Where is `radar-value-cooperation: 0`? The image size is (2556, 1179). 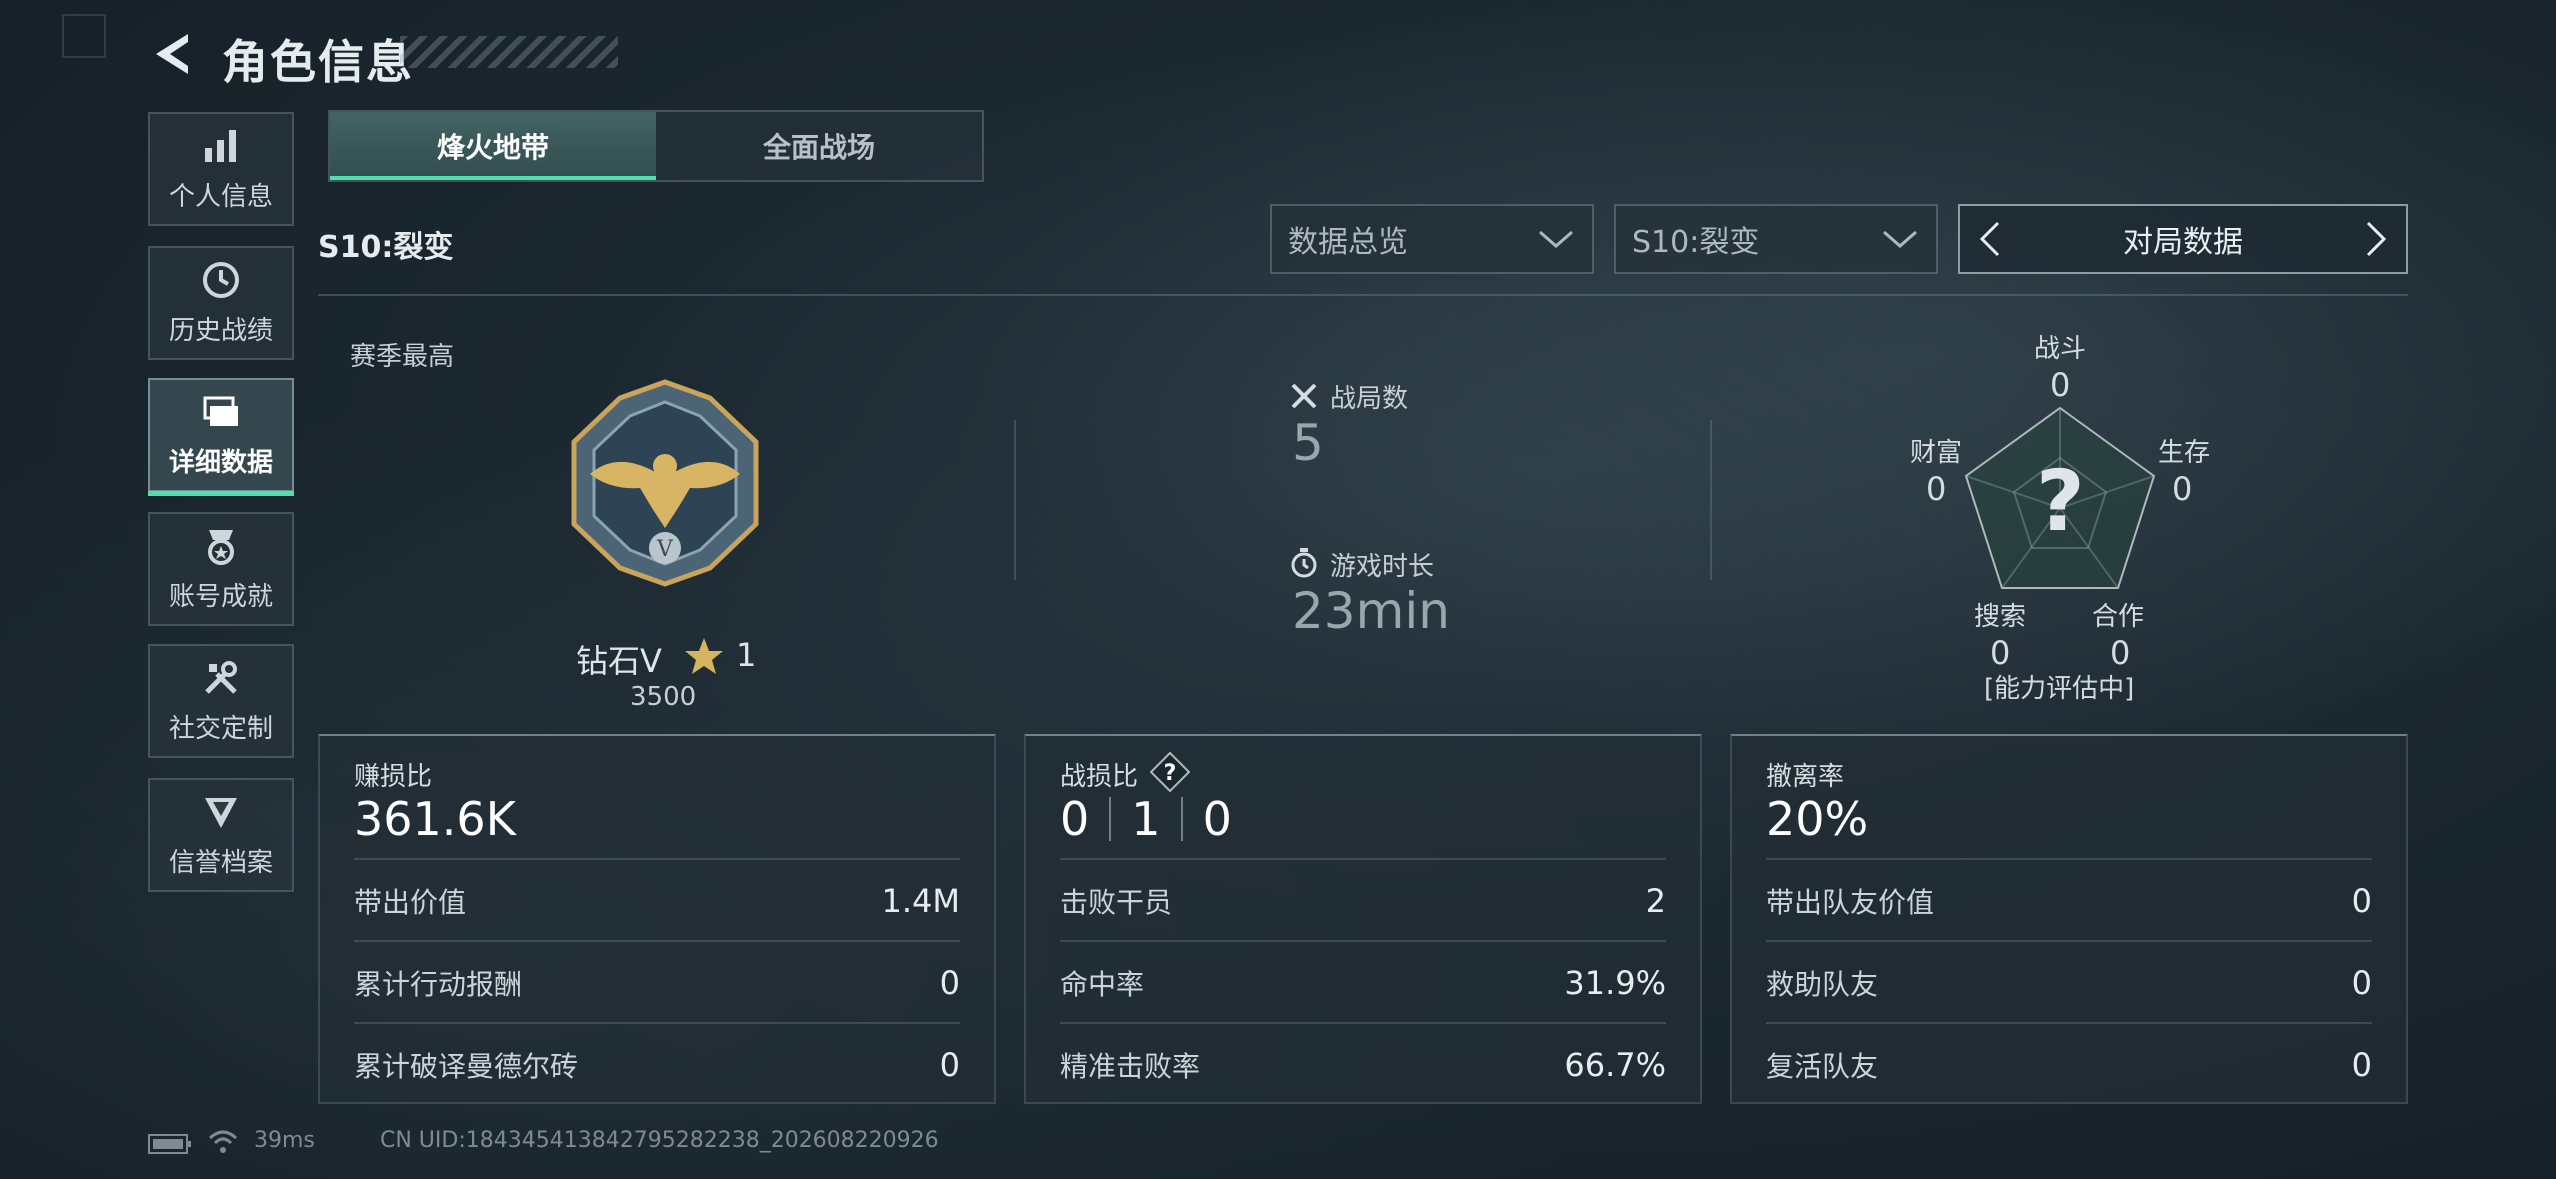
radar-value-cooperation: 0 is located at coordinates (2120, 653).